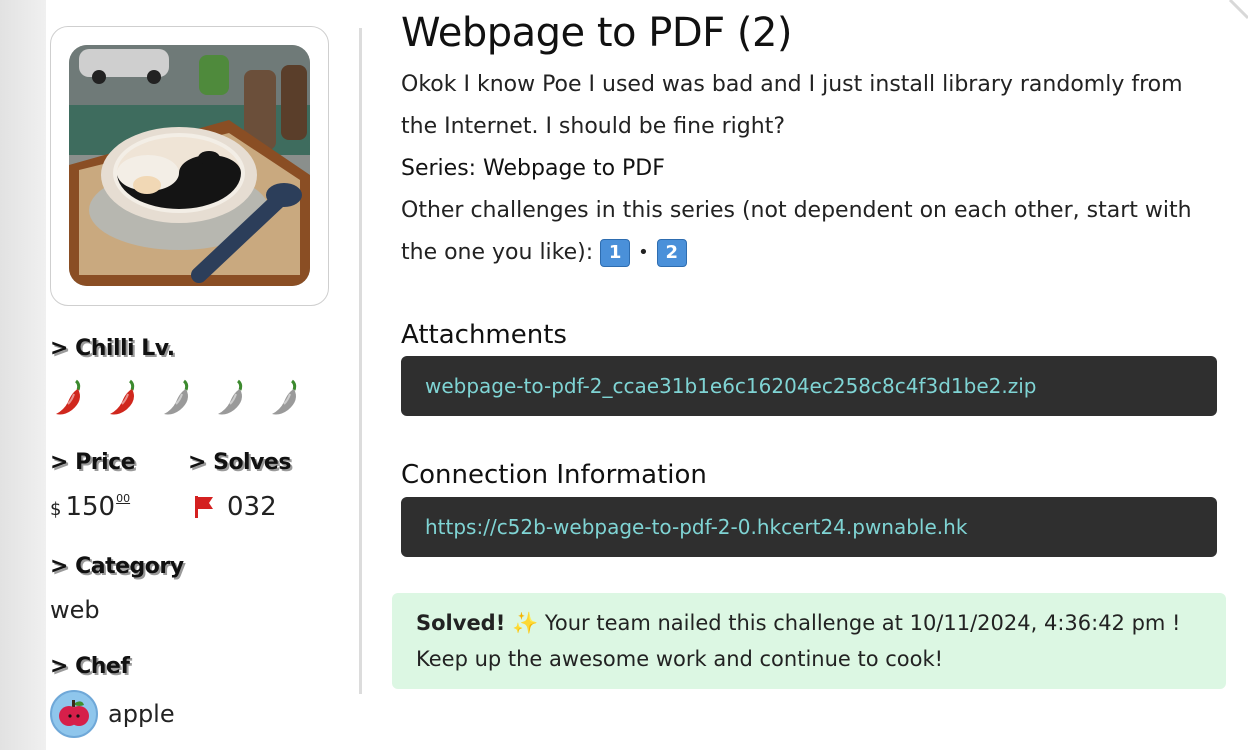  I want to click on solves-value: 032, so click(235, 507).